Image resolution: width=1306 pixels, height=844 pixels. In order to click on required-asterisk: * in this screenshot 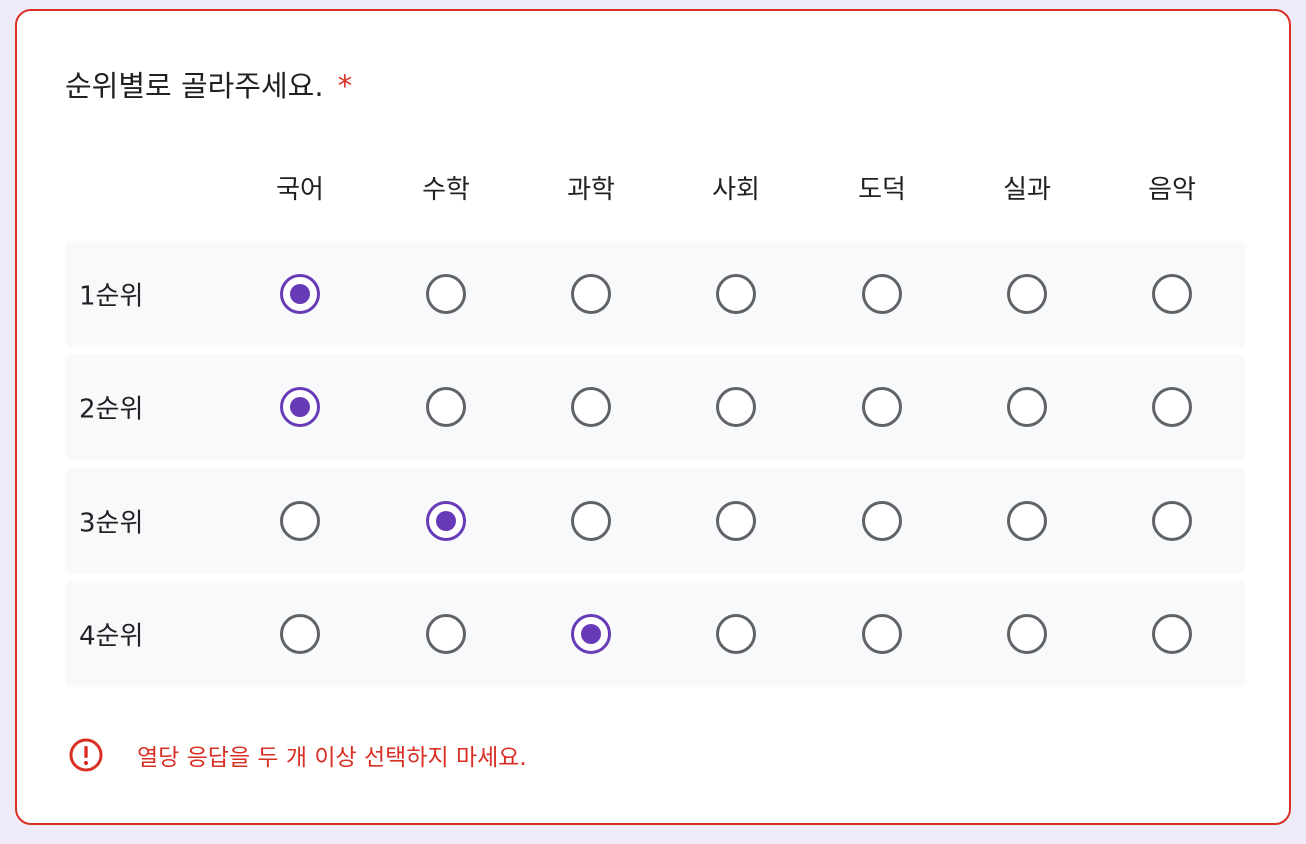, I will do `click(345, 86)`.